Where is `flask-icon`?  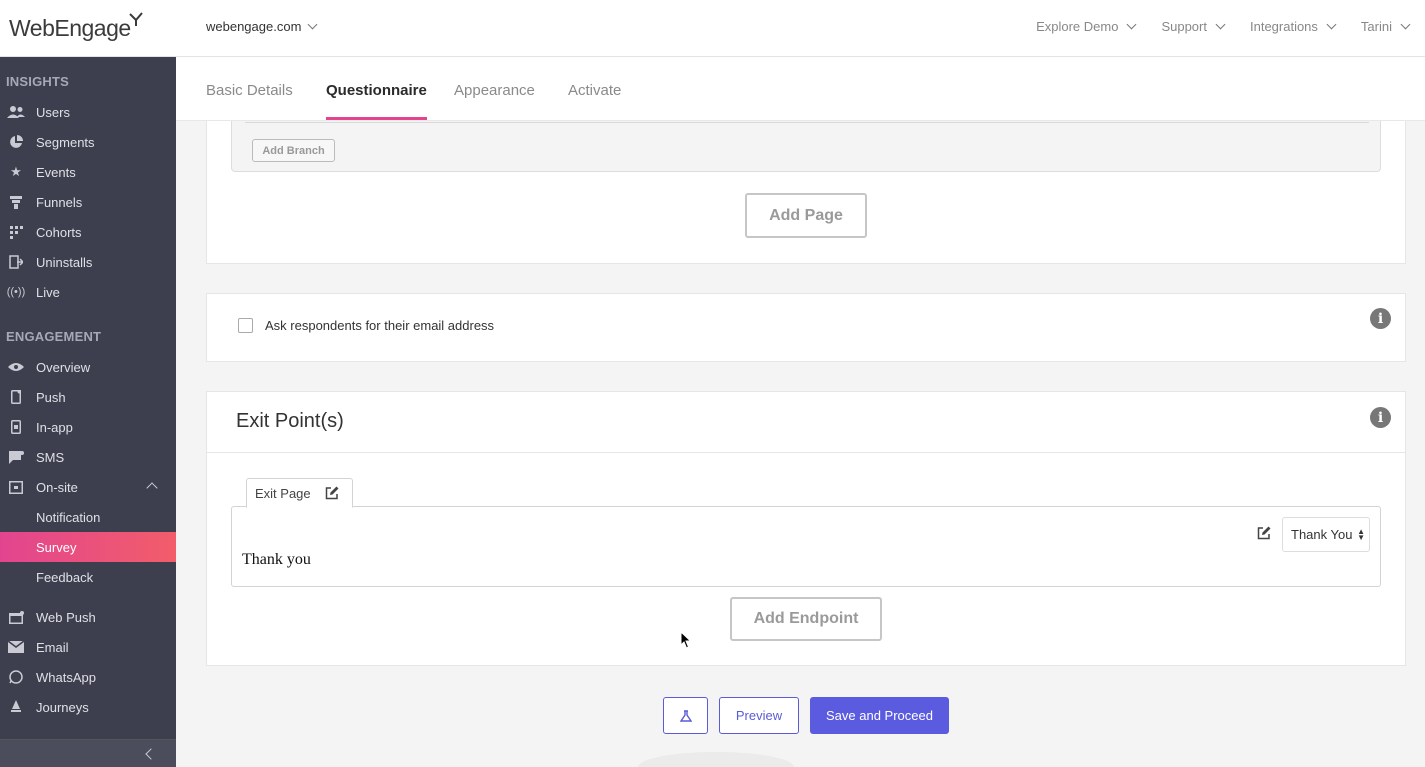
flask-icon is located at coordinates (685, 715).